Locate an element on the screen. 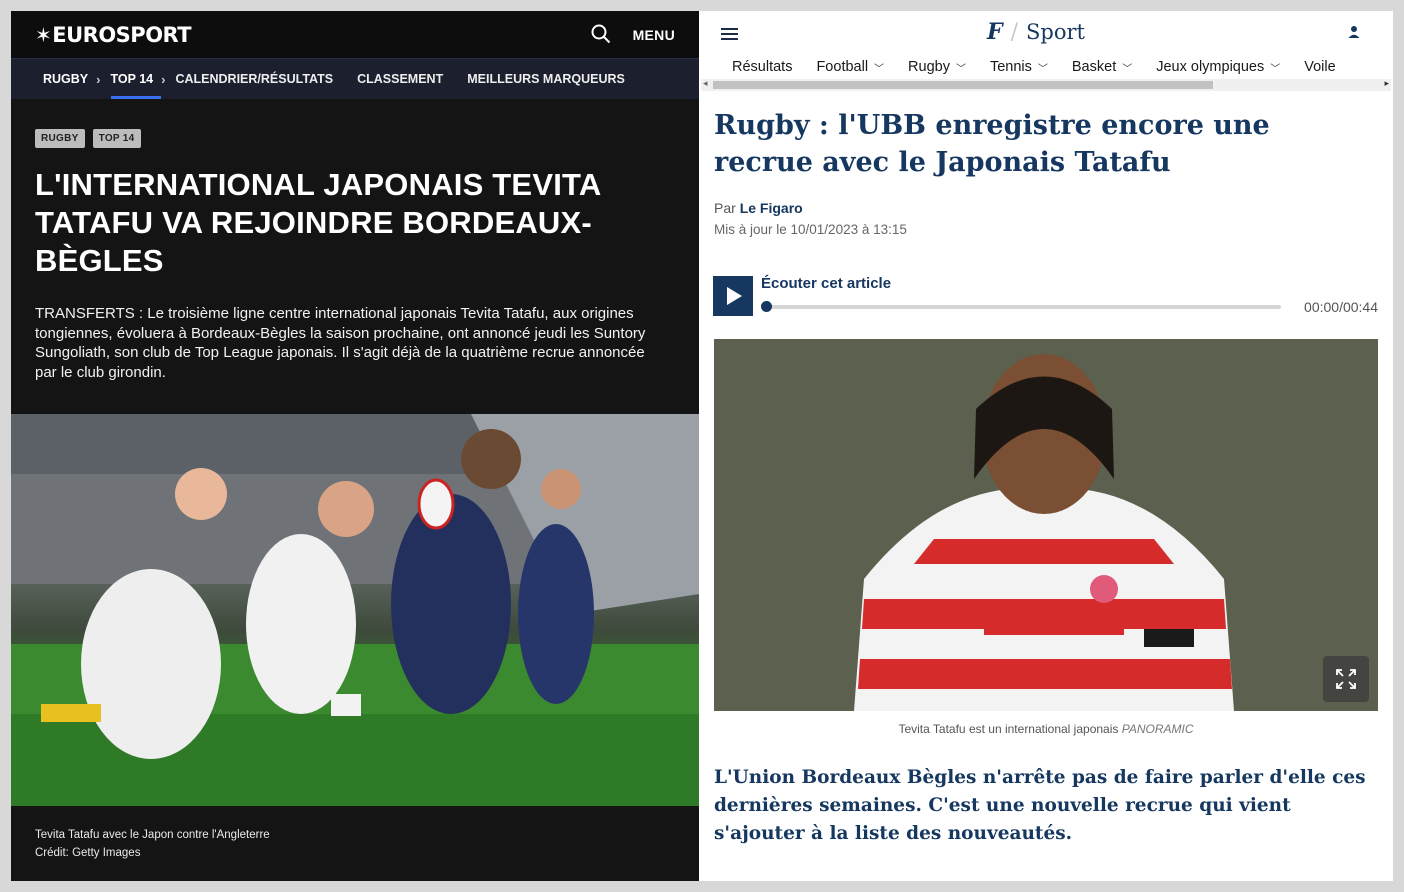 This screenshot has height=892, width=1404. eurosport-logo: ✶ EUROSPORT is located at coordinates (113, 34).